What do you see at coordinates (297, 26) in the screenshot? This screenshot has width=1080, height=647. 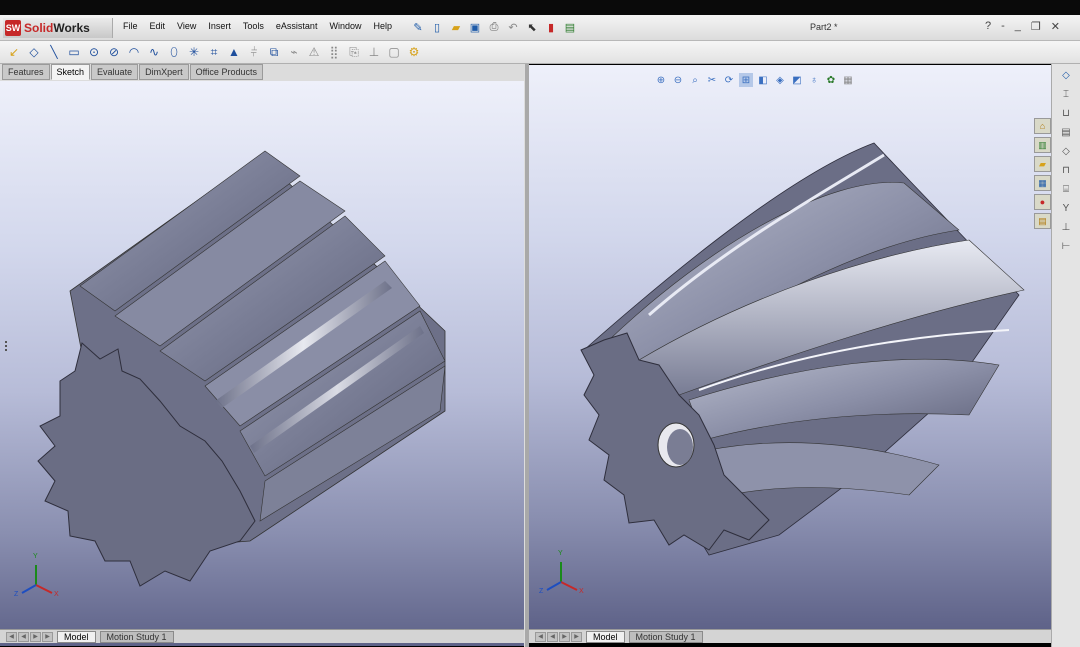 I see `menu-eassistant: eAssistant` at bounding box center [297, 26].